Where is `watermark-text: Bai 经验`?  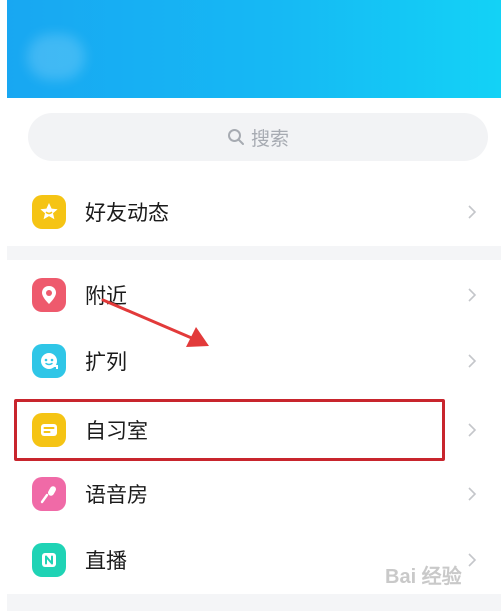
watermark-text: Bai 经验 is located at coordinates (423, 577).